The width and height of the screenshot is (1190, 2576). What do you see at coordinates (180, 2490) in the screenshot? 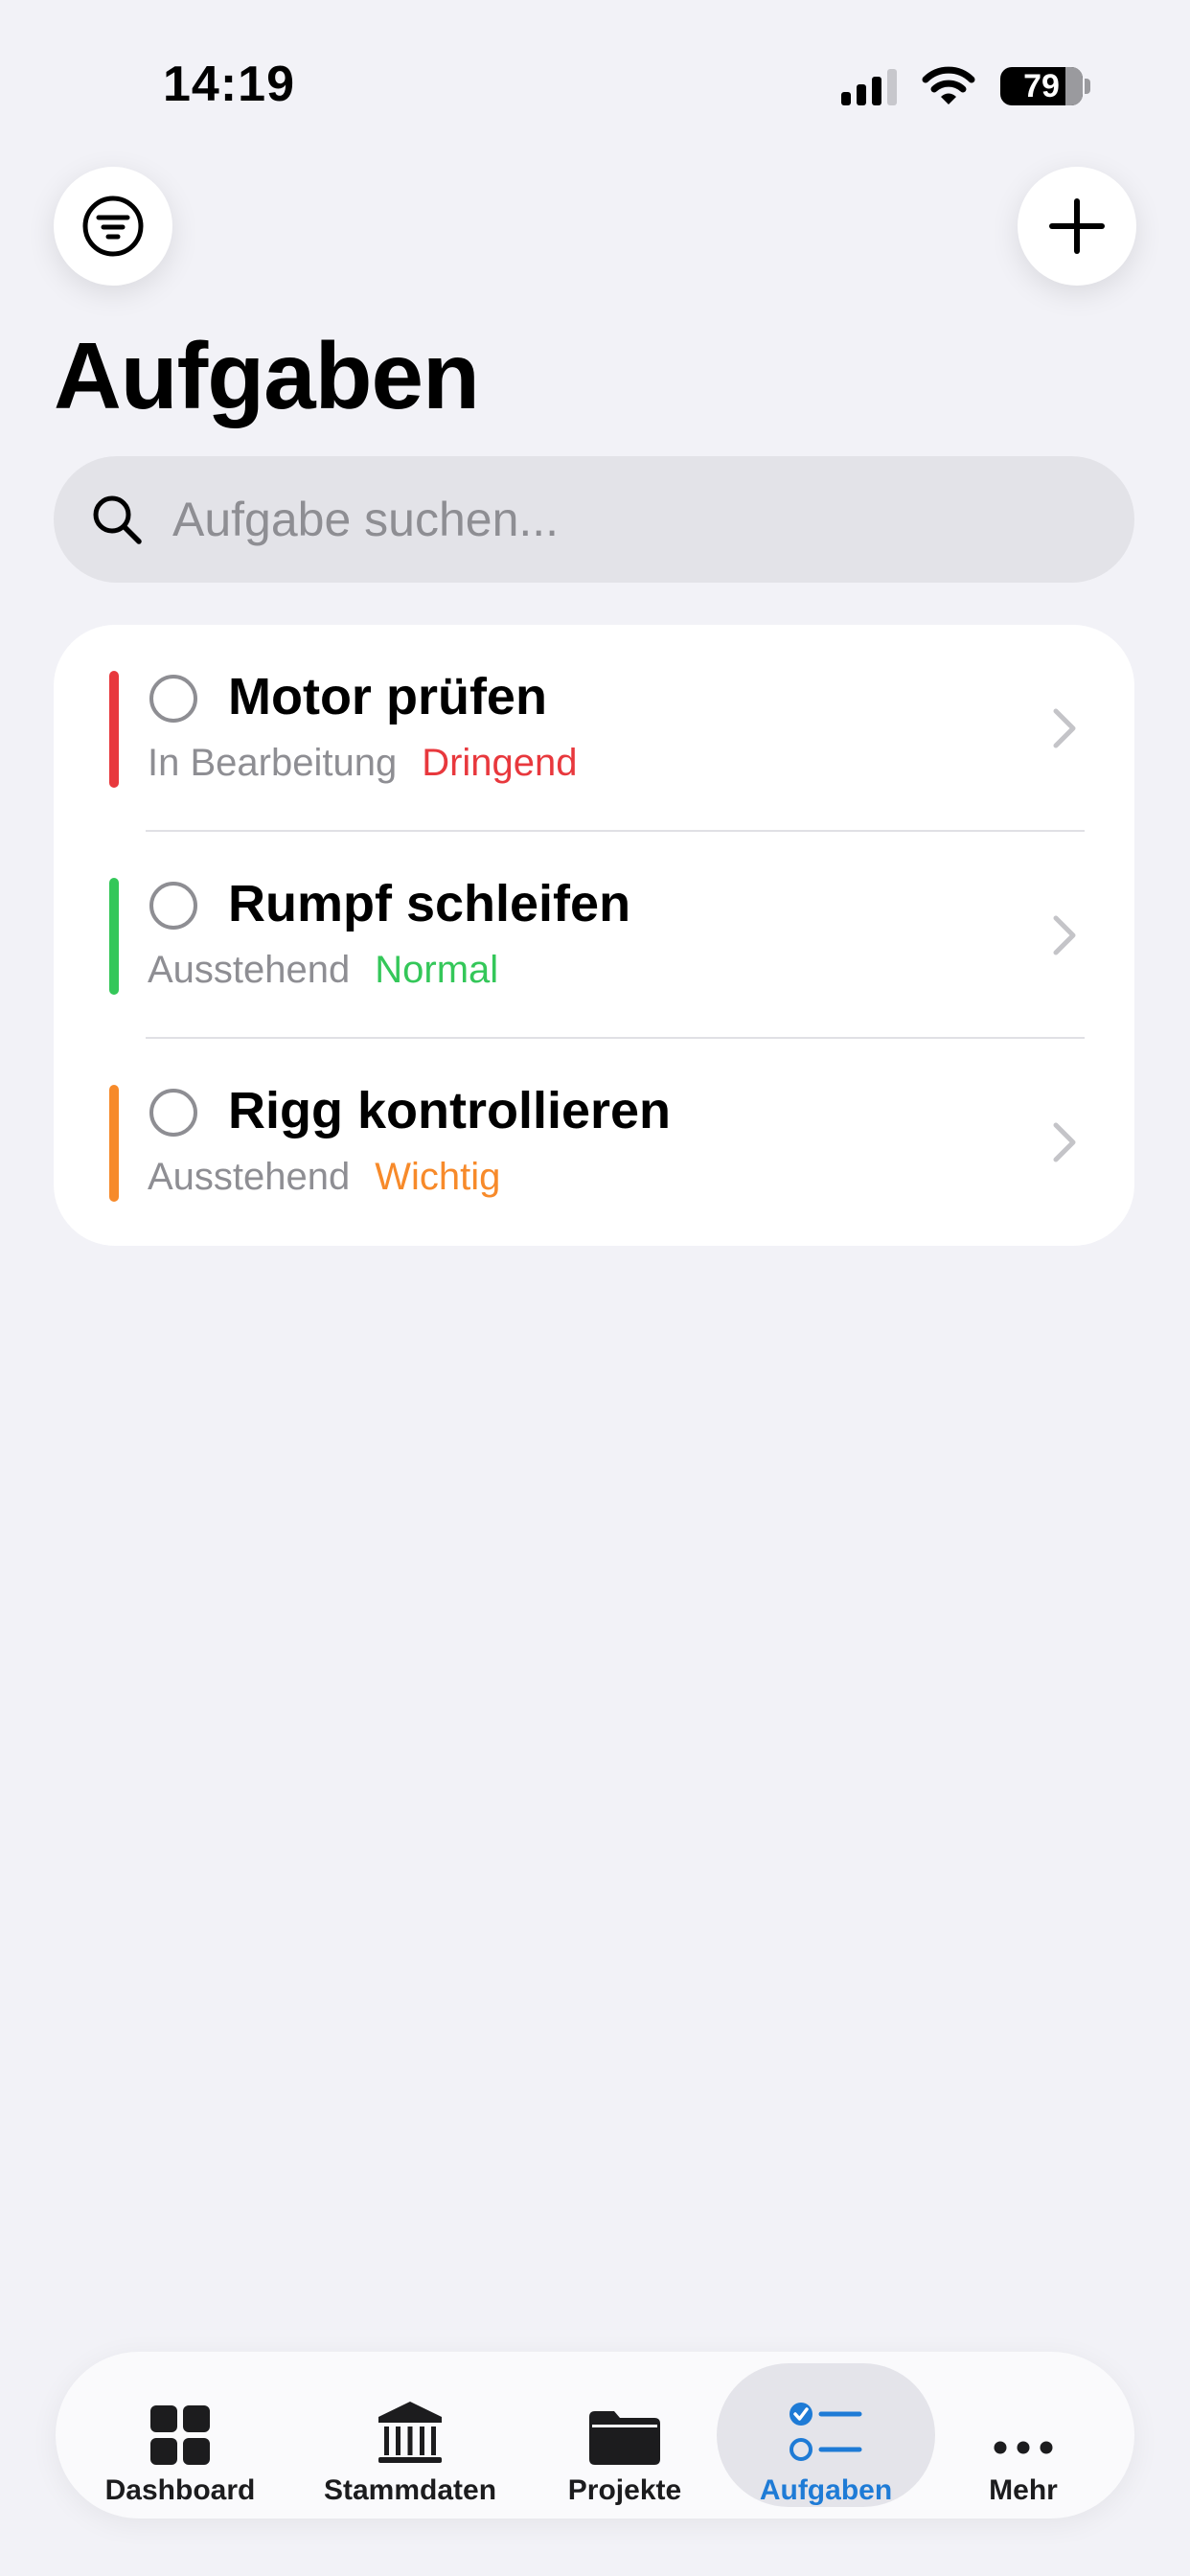
I see `tab-label: Dashboard` at bounding box center [180, 2490].